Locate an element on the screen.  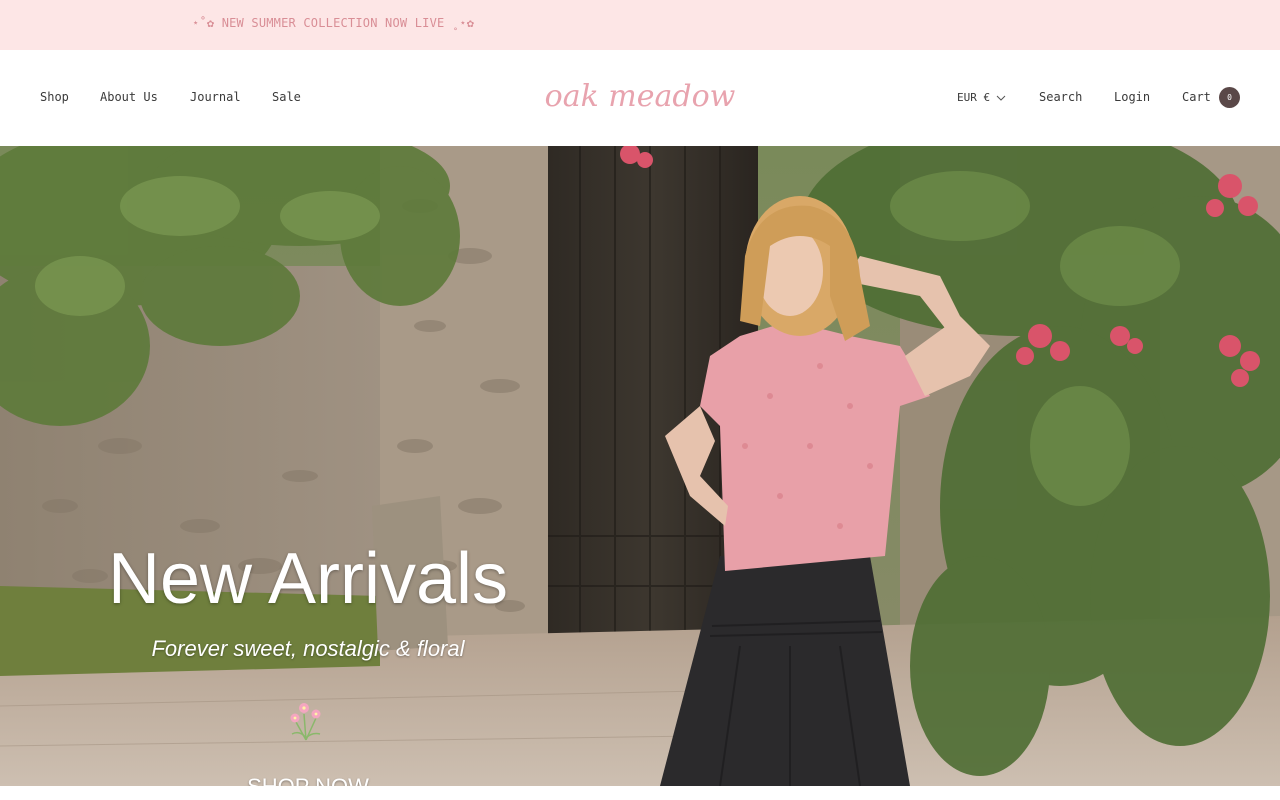
announcement-bar: ⋆˚✿ NEW SUMMER COLLECTION NOW LIVE ˳⋆✿ is located at coordinates (640, 25).